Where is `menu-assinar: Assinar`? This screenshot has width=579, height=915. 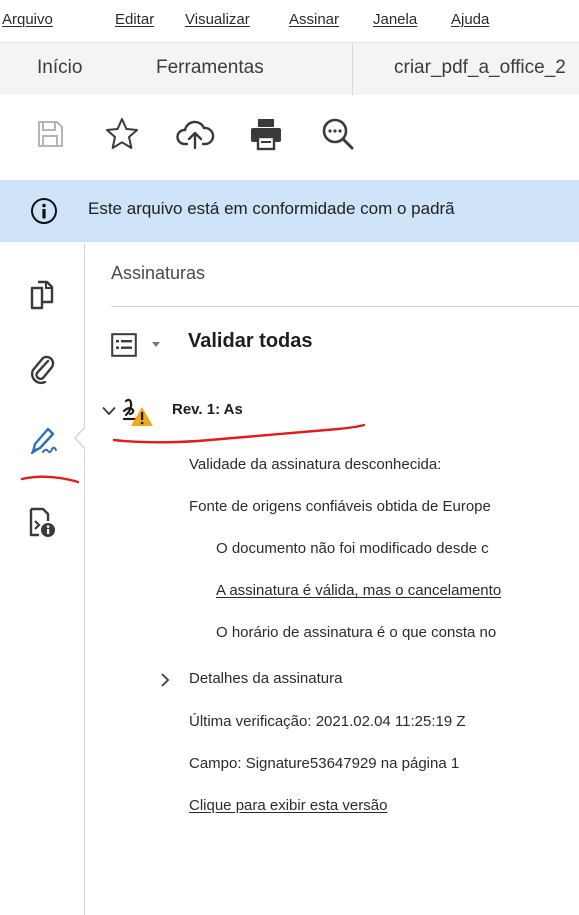
menu-assinar: Assinar is located at coordinates (314, 19).